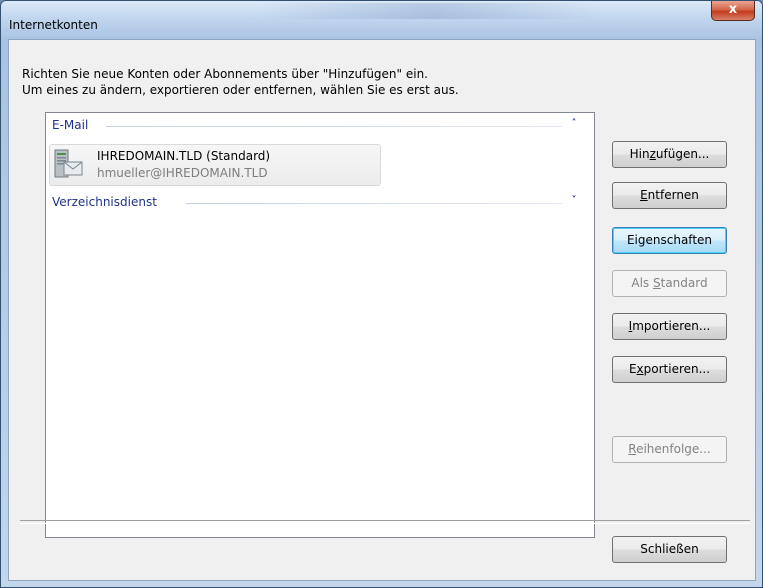 Image resolution: width=763 pixels, height=588 pixels. I want to click on properties-button-label: Eigenschaften, so click(669, 240).